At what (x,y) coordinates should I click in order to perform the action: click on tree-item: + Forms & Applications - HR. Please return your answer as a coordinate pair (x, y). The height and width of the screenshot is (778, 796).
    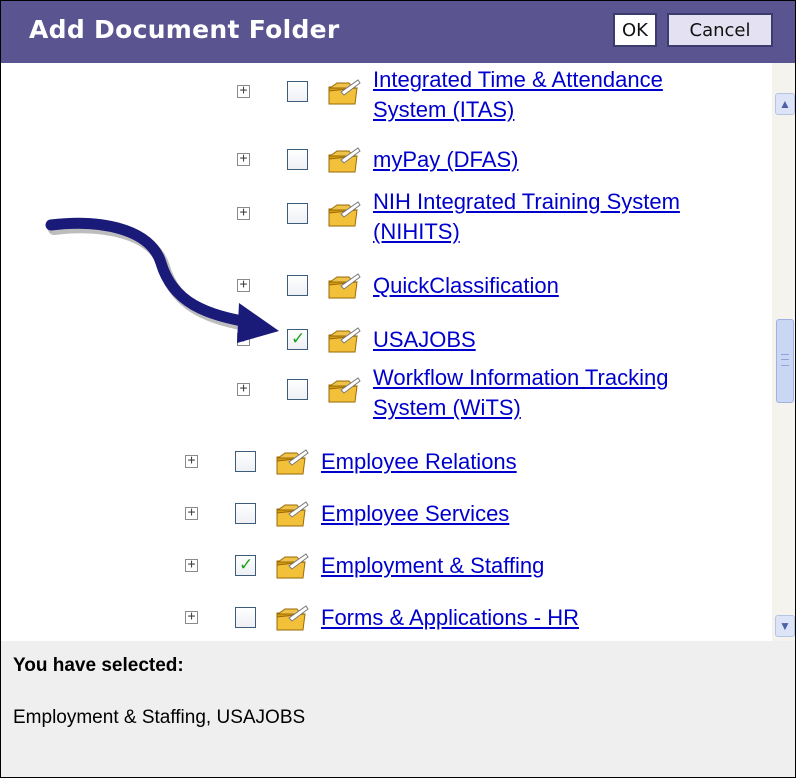
    Looking at the image, I should click on (478, 620).